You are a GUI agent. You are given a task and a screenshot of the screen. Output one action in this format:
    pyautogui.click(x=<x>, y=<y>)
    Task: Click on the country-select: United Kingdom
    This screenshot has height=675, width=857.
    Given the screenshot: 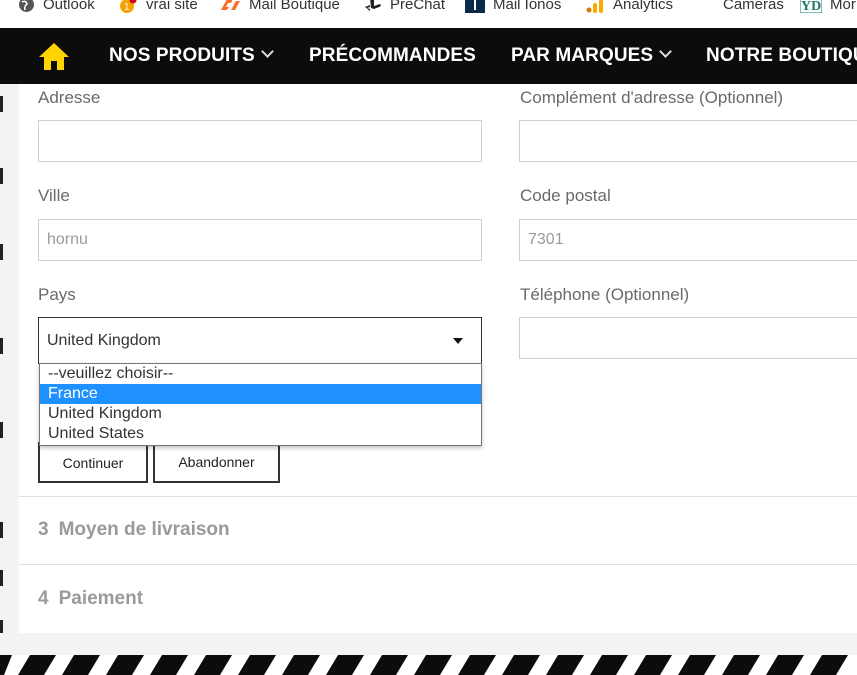 What is the action you would take?
    pyautogui.click(x=260, y=340)
    